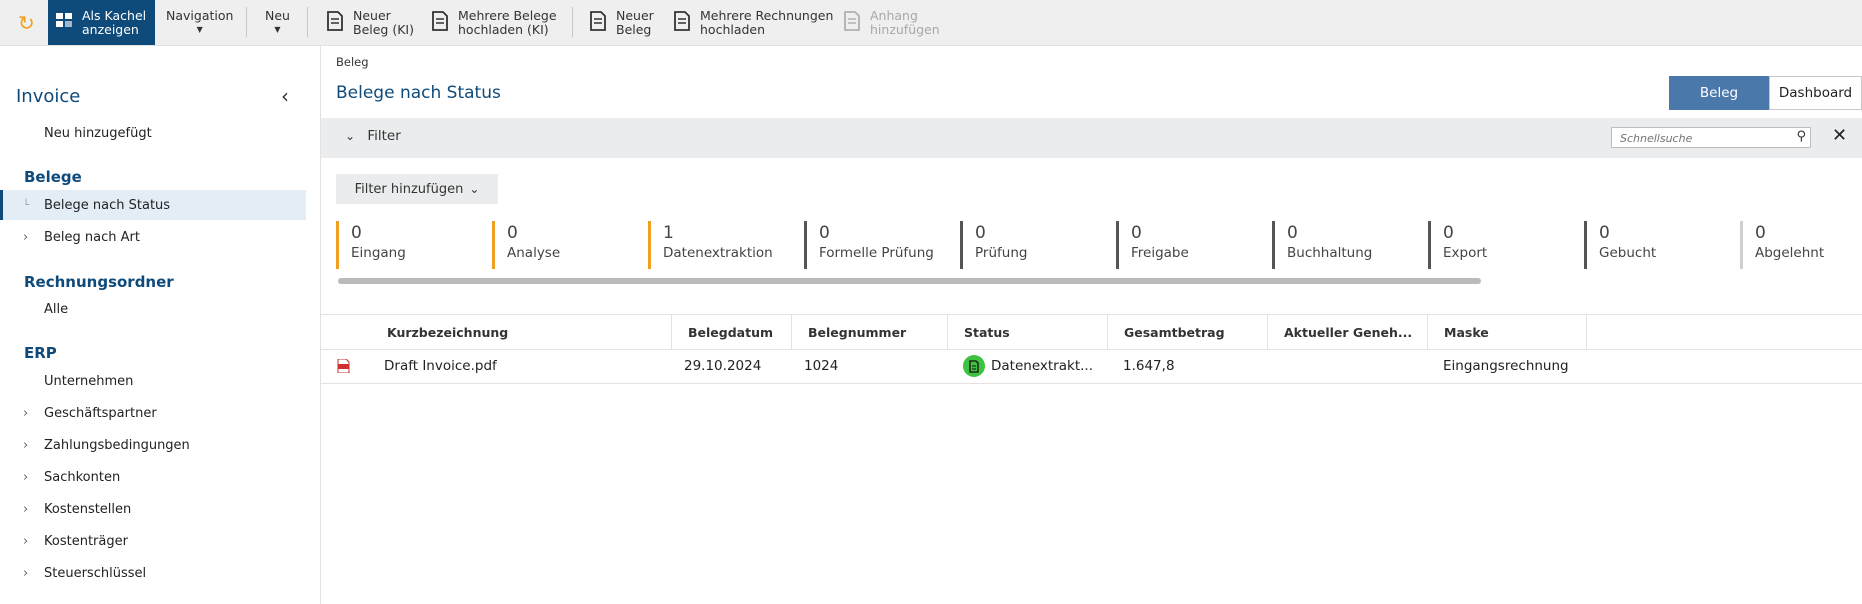  I want to click on sidebar-item-geschaeftspartner: › Geschäftspartner, so click(153, 413).